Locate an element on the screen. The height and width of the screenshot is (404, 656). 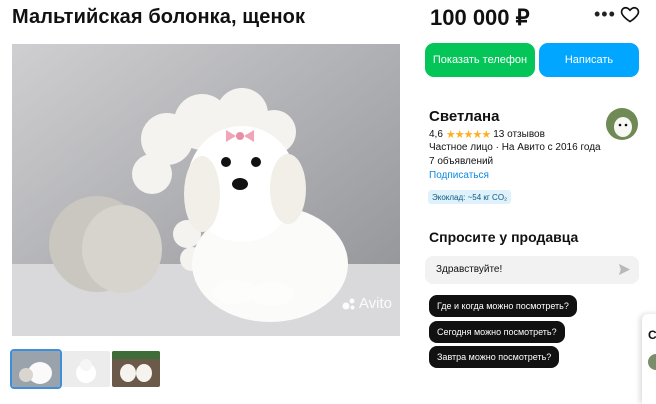
seller-ads-count: 7 объявлений is located at coordinates (461, 161).